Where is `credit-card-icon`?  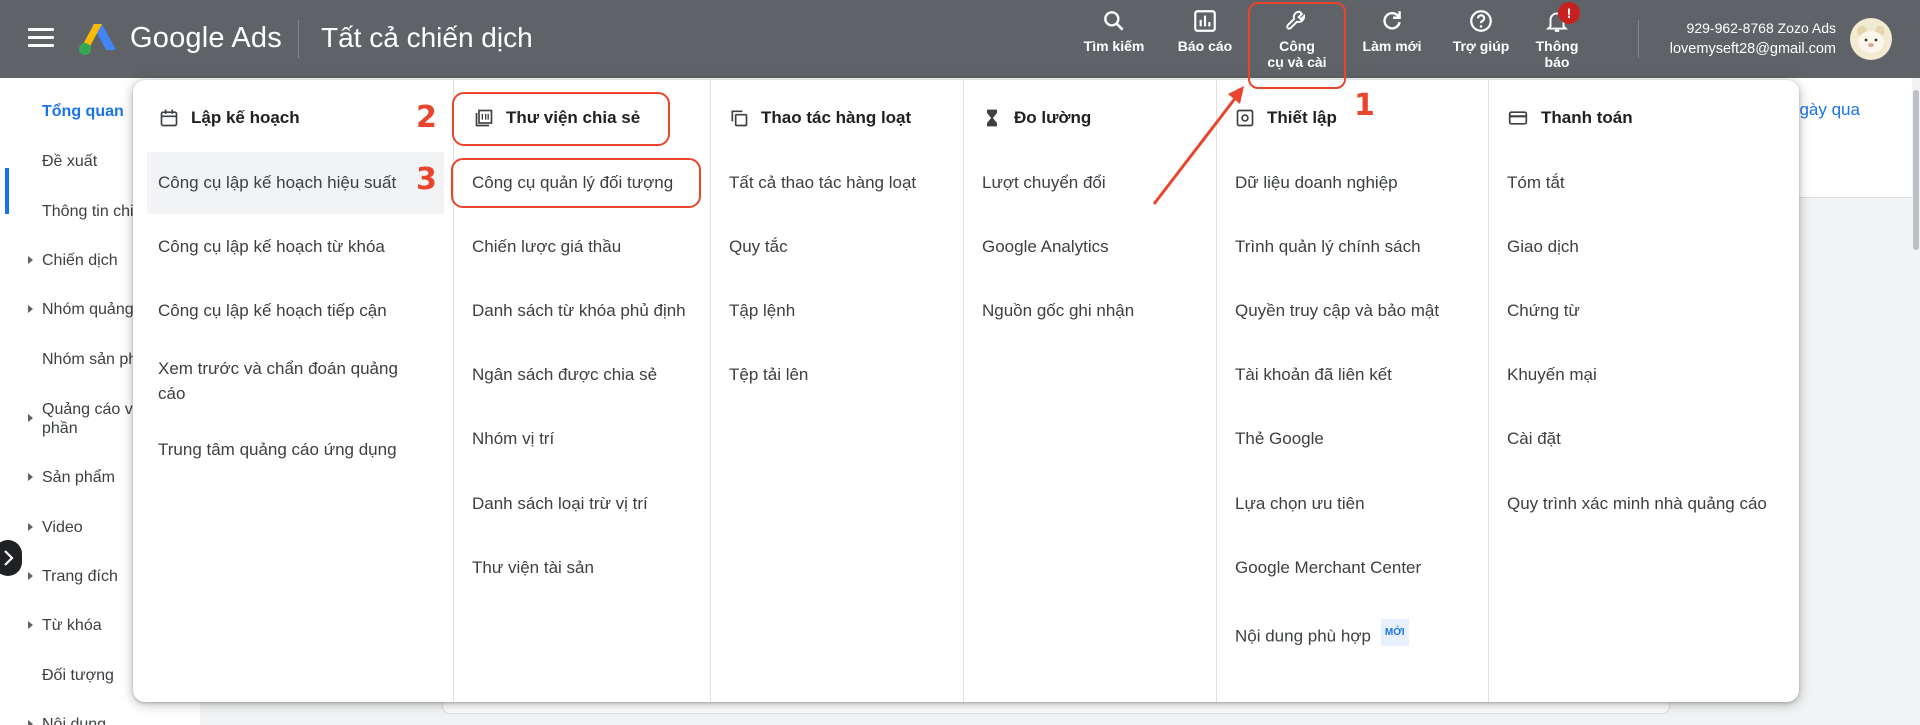
credit-card-icon is located at coordinates (1518, 118).